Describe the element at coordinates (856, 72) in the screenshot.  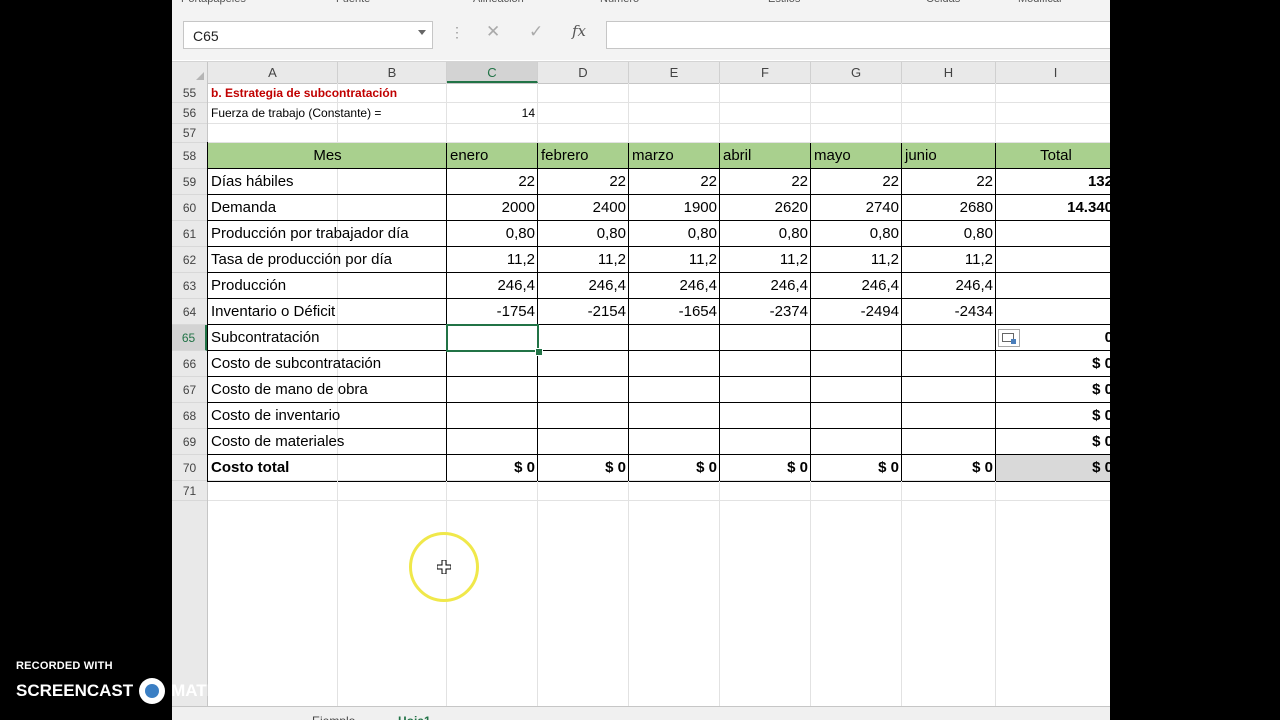
I see `column-header-g: G` at that location.